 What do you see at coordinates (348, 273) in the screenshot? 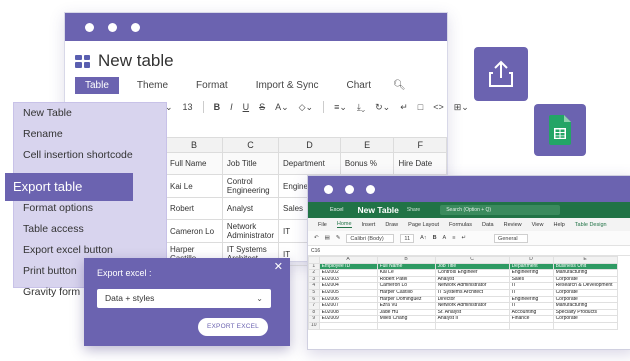
I see `table-cell: E02002` at bounding box center [348, 273].